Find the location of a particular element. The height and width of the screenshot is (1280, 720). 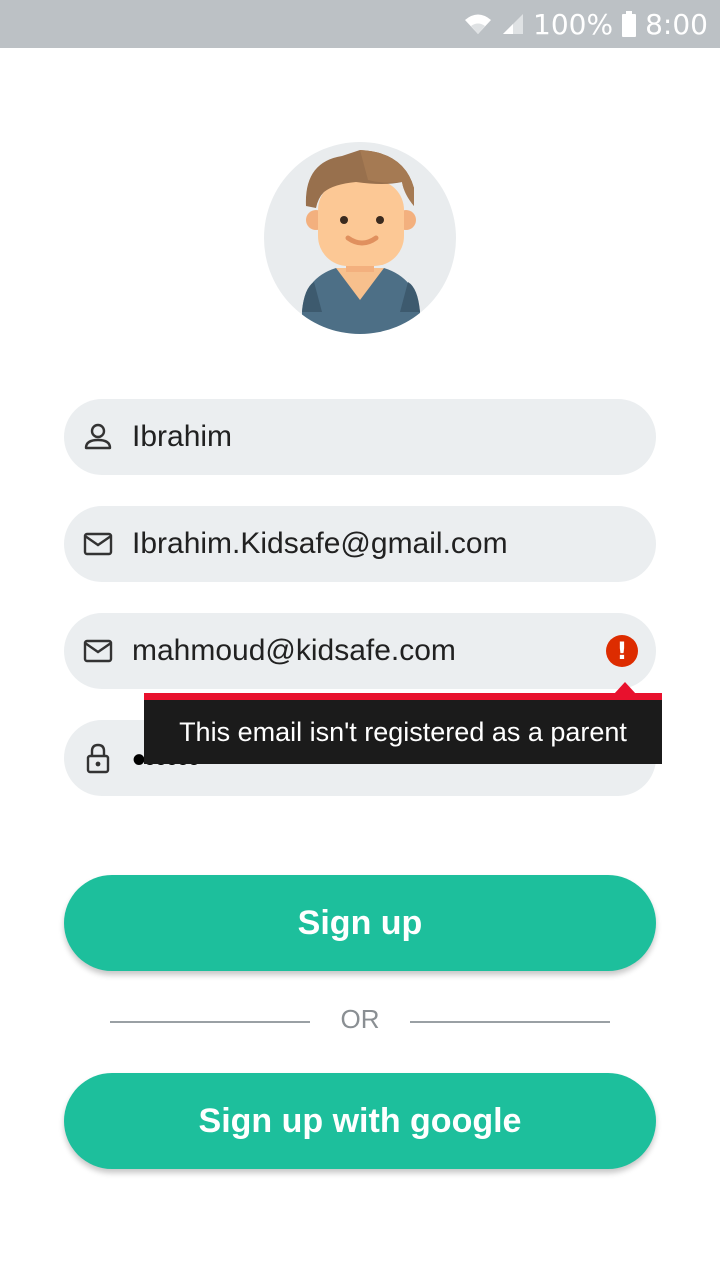

signal-icon is located at coordinates (513, 24).